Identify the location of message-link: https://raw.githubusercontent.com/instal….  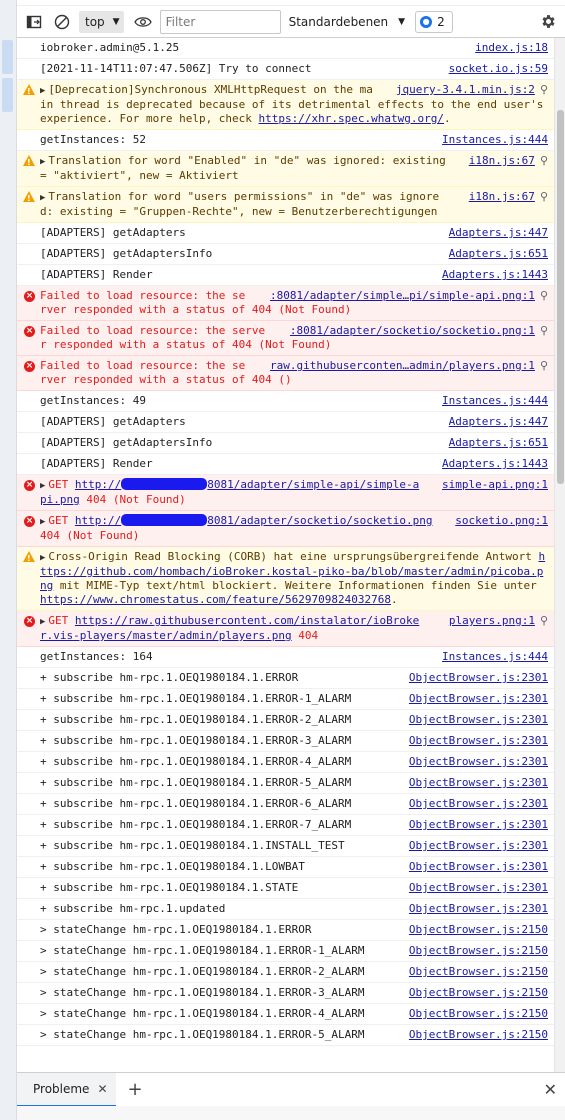
(229, 628).